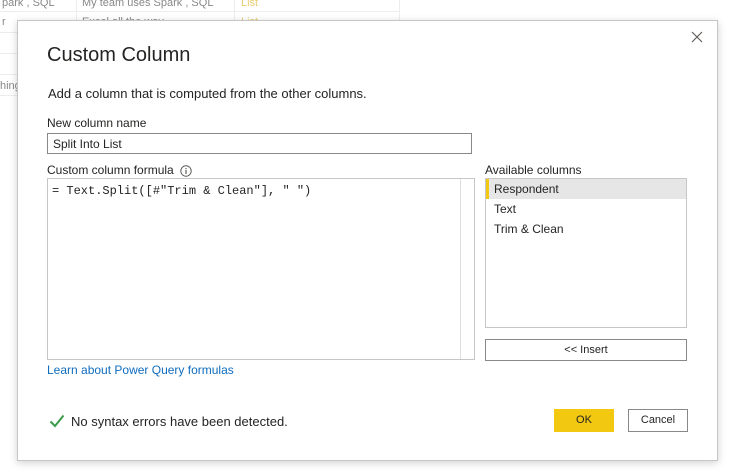 The image size is (733, 476). Describe the element at coordinates (586, 350) in the screenshot. I see `insert-button: << Insert` at that location.